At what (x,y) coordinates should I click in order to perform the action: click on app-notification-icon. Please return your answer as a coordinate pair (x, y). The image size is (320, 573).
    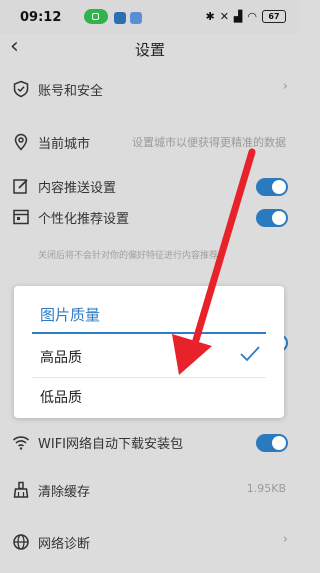
    Looking at the image, I should click on (120, 18).